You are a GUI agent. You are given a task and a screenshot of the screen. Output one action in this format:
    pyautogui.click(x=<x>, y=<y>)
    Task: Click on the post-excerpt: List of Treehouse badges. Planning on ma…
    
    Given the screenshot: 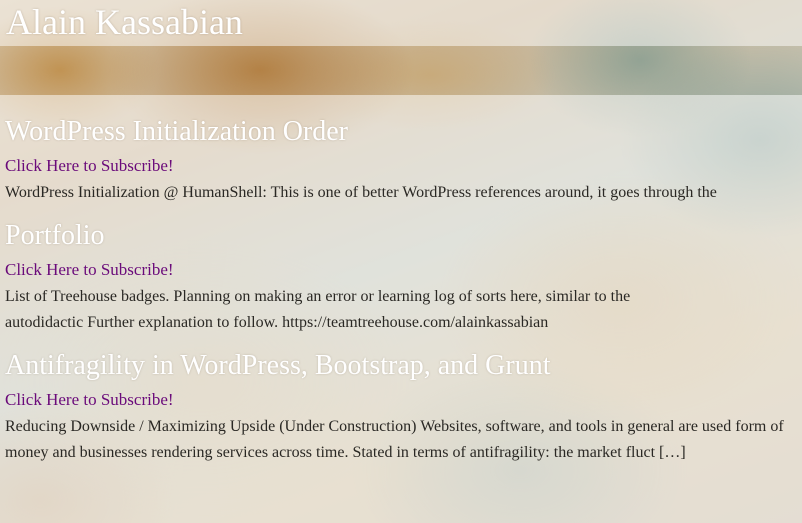 What is the action you would take?
    pyautogui.click(x=318, y=309)
    